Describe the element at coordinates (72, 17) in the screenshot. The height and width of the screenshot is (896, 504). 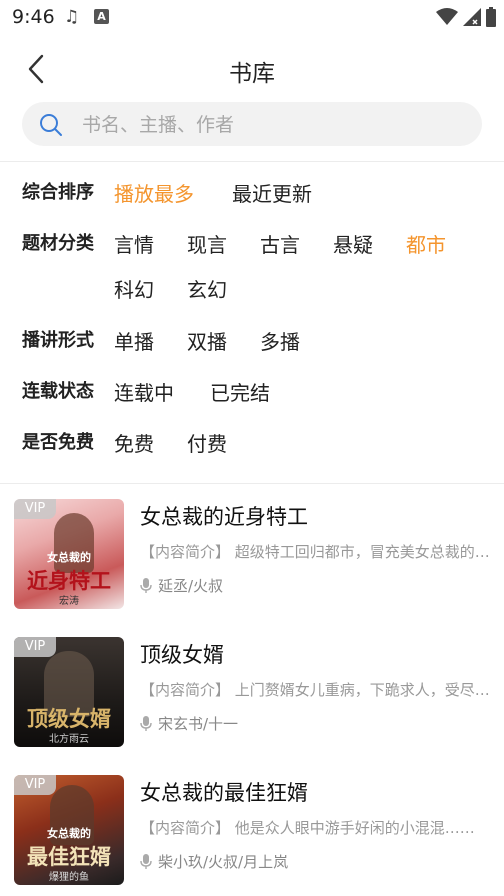
I see `music-note-icon: ♫` at that location.